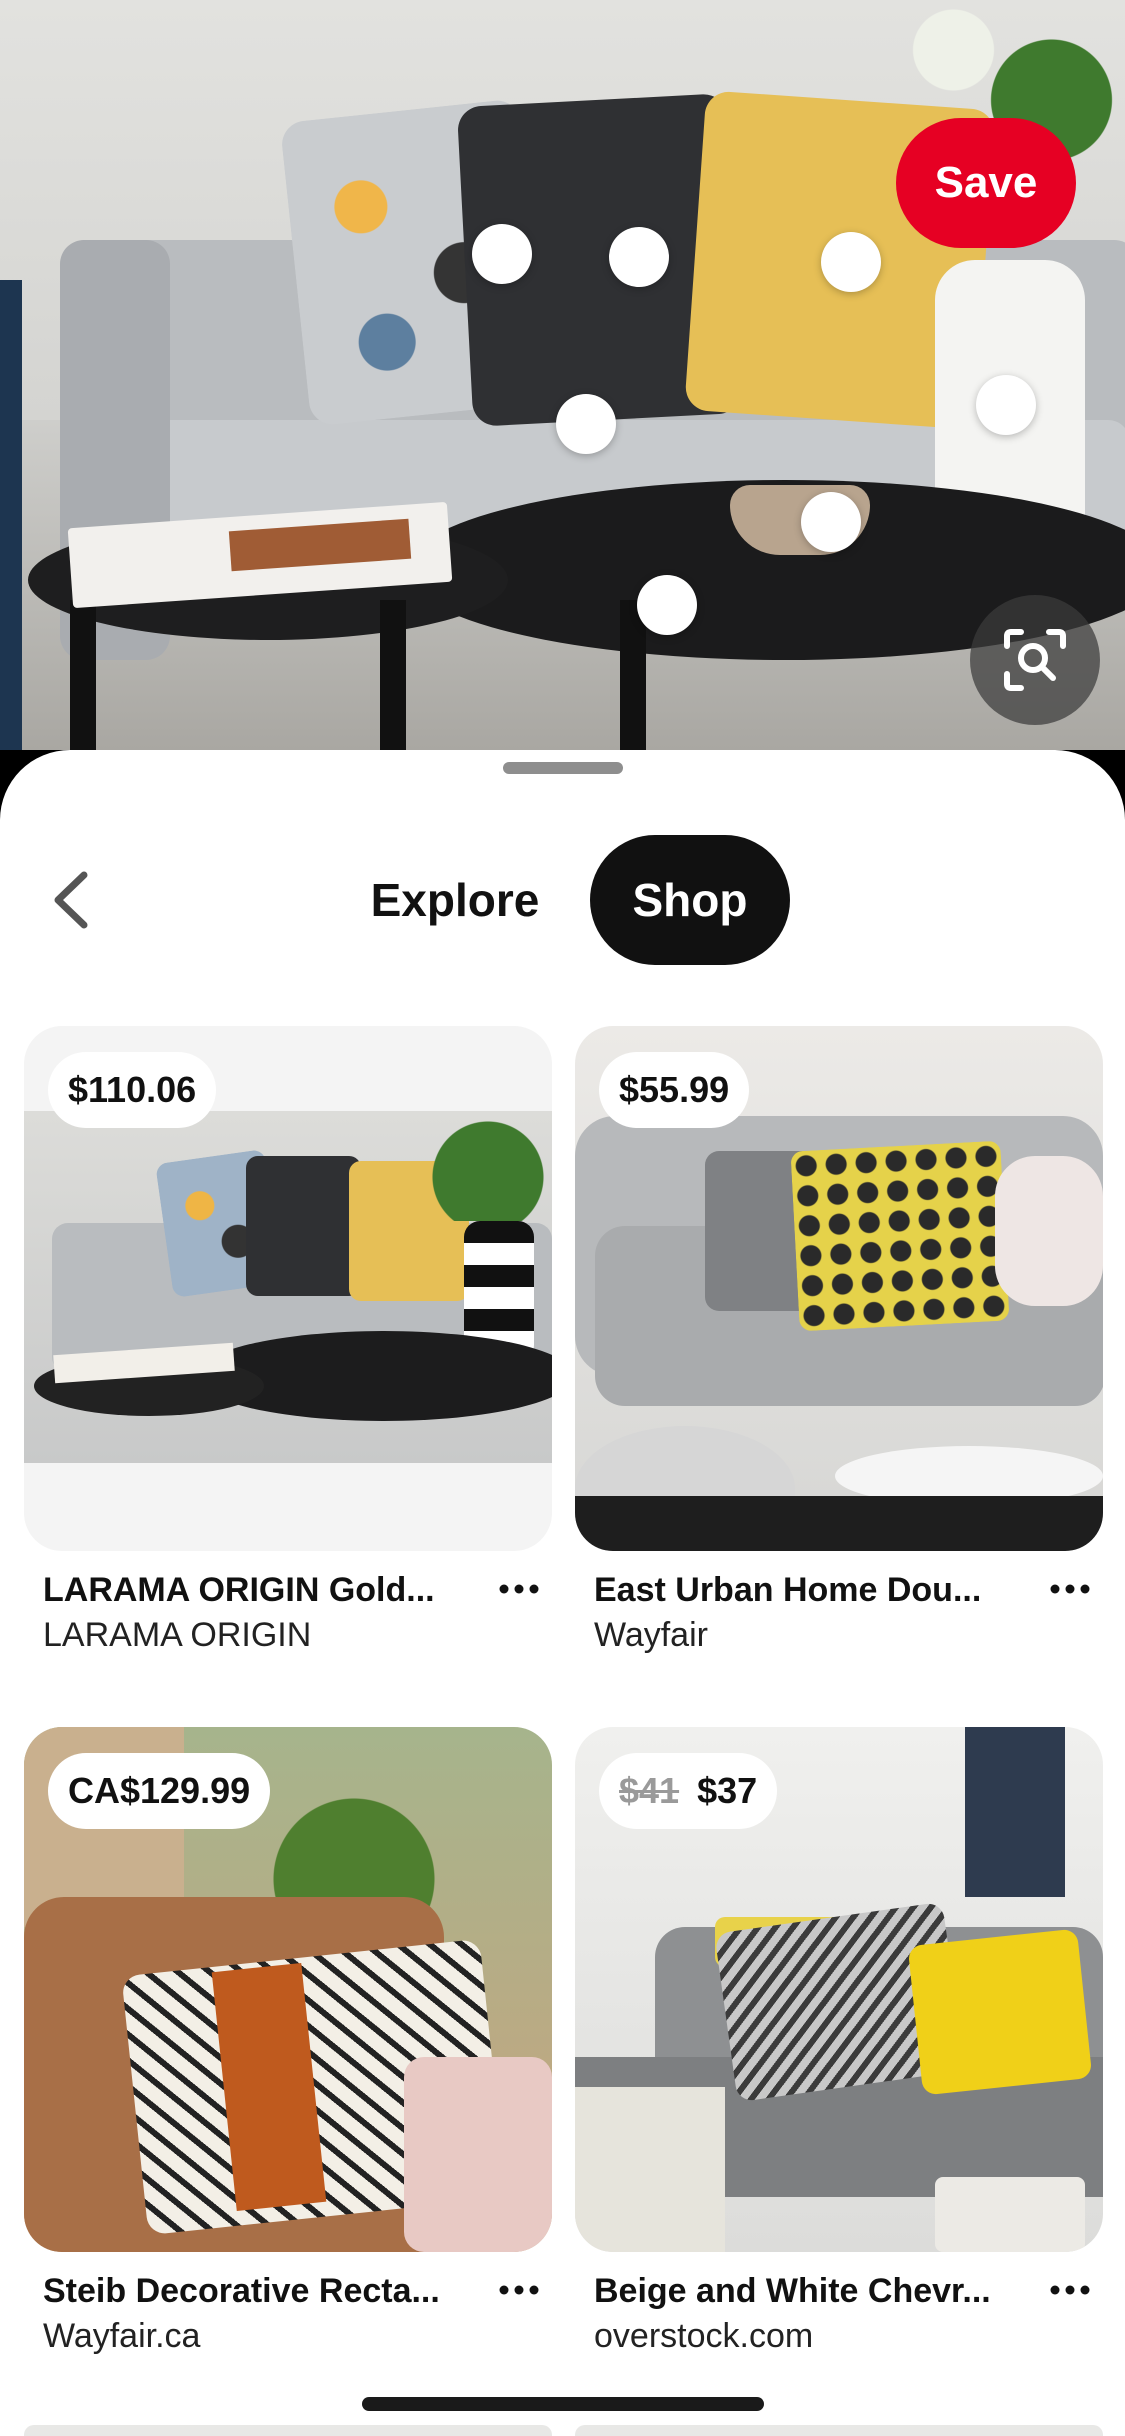  I want to click on price: $110.06, so click(132, 1089).